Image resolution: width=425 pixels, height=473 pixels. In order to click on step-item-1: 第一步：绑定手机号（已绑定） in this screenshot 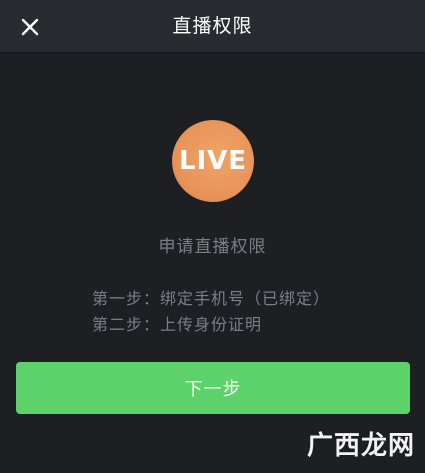, I will do `click(211, 298)`.